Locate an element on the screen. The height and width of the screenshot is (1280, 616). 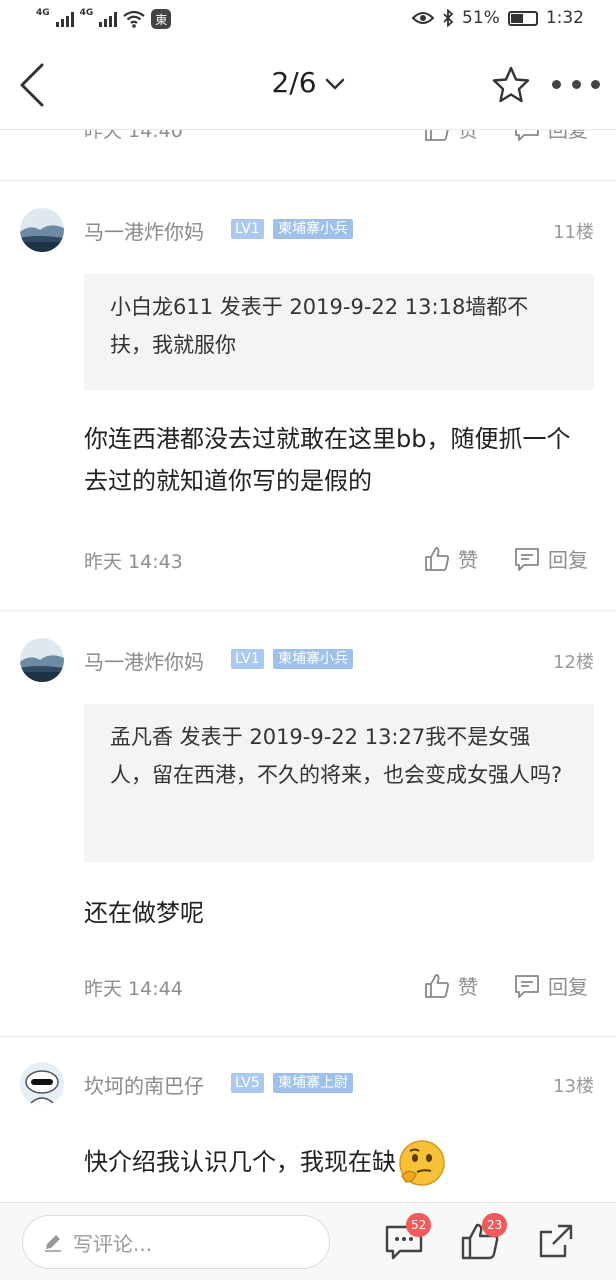
username: 坎坷的南巴仔 is located at coordinates (144, 1084).